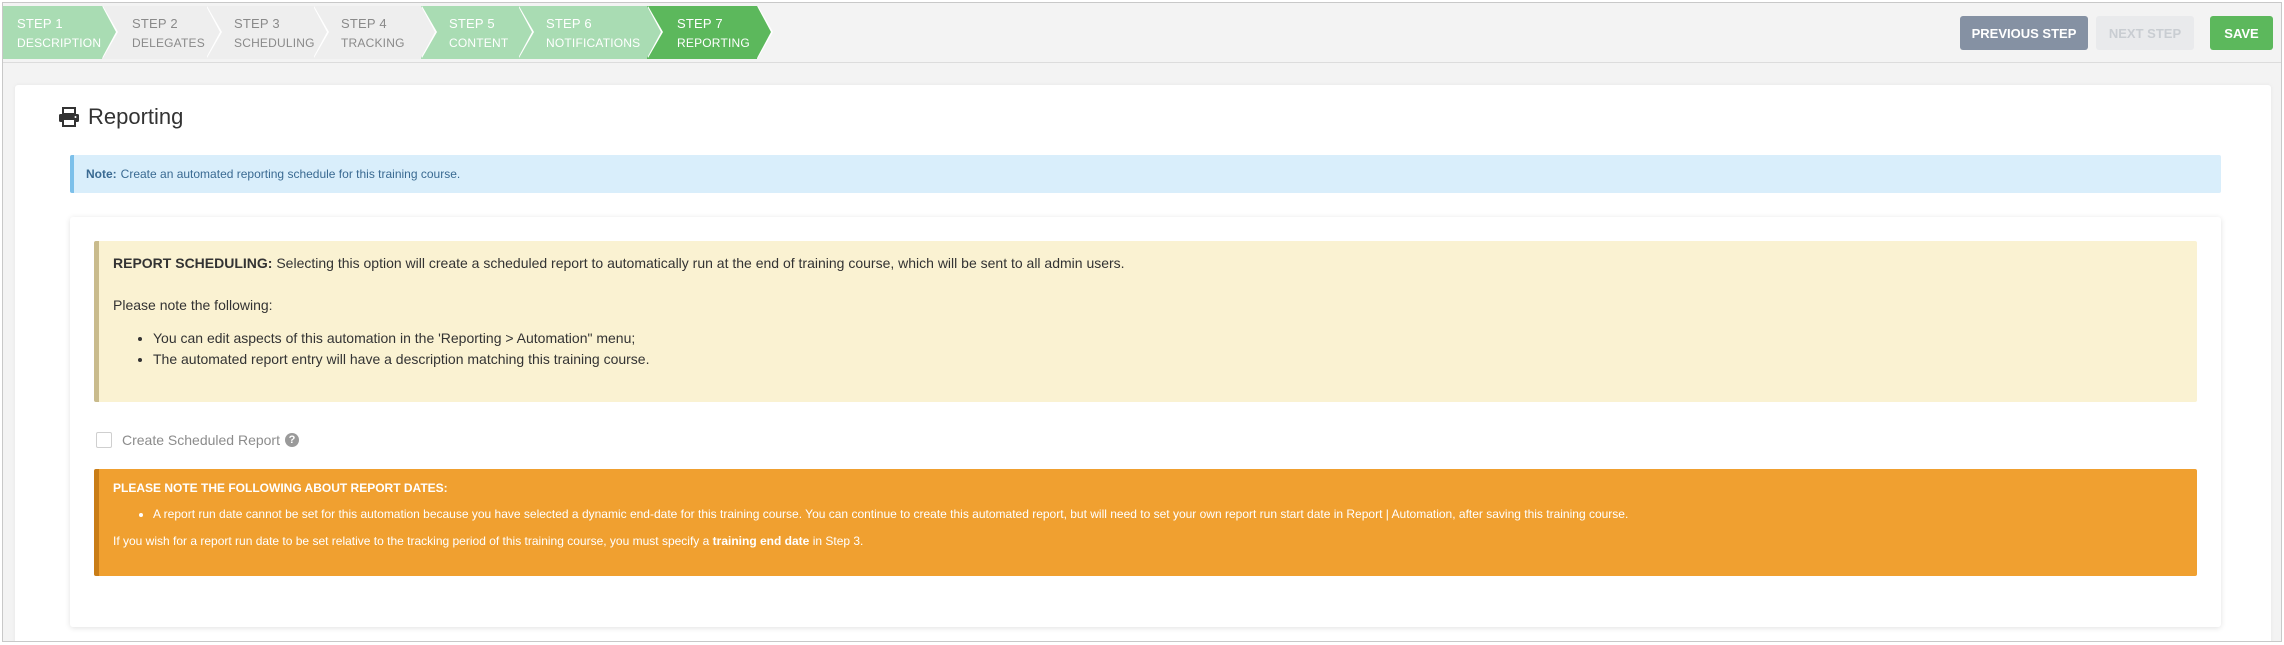 The image size is (2284, 645). Describe the element at coordinates (700, 23) in the screenshot. I see `step-number: STEP 7` at that location.